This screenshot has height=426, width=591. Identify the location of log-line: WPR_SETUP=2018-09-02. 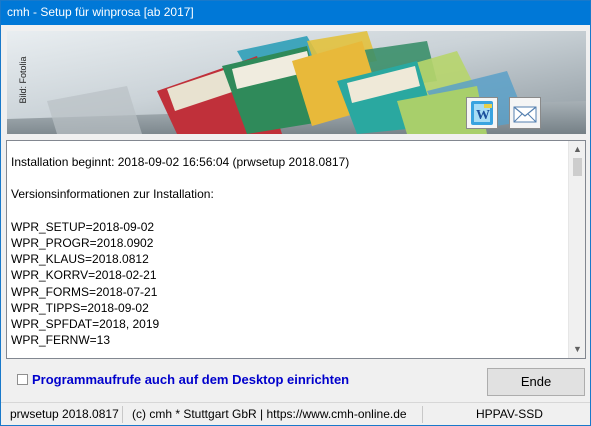
(83, 226).